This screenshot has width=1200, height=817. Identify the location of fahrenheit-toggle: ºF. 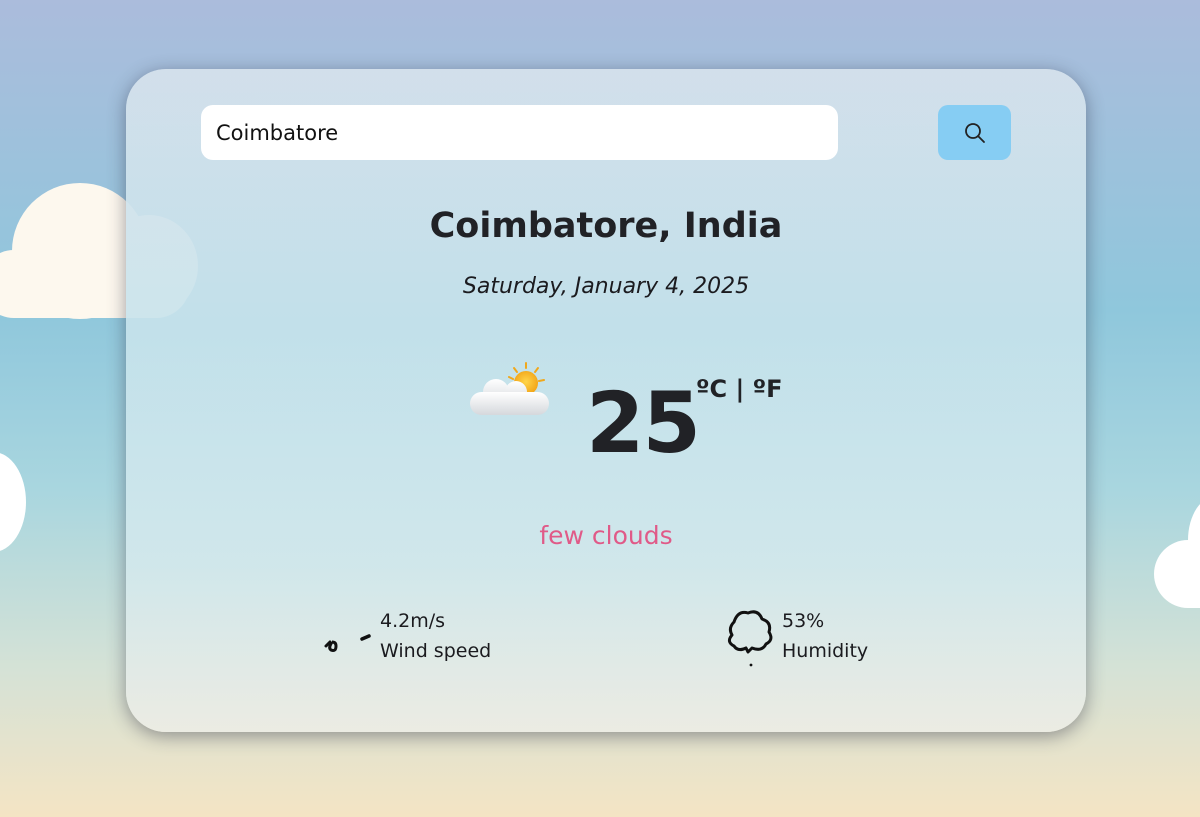
(768, 389).